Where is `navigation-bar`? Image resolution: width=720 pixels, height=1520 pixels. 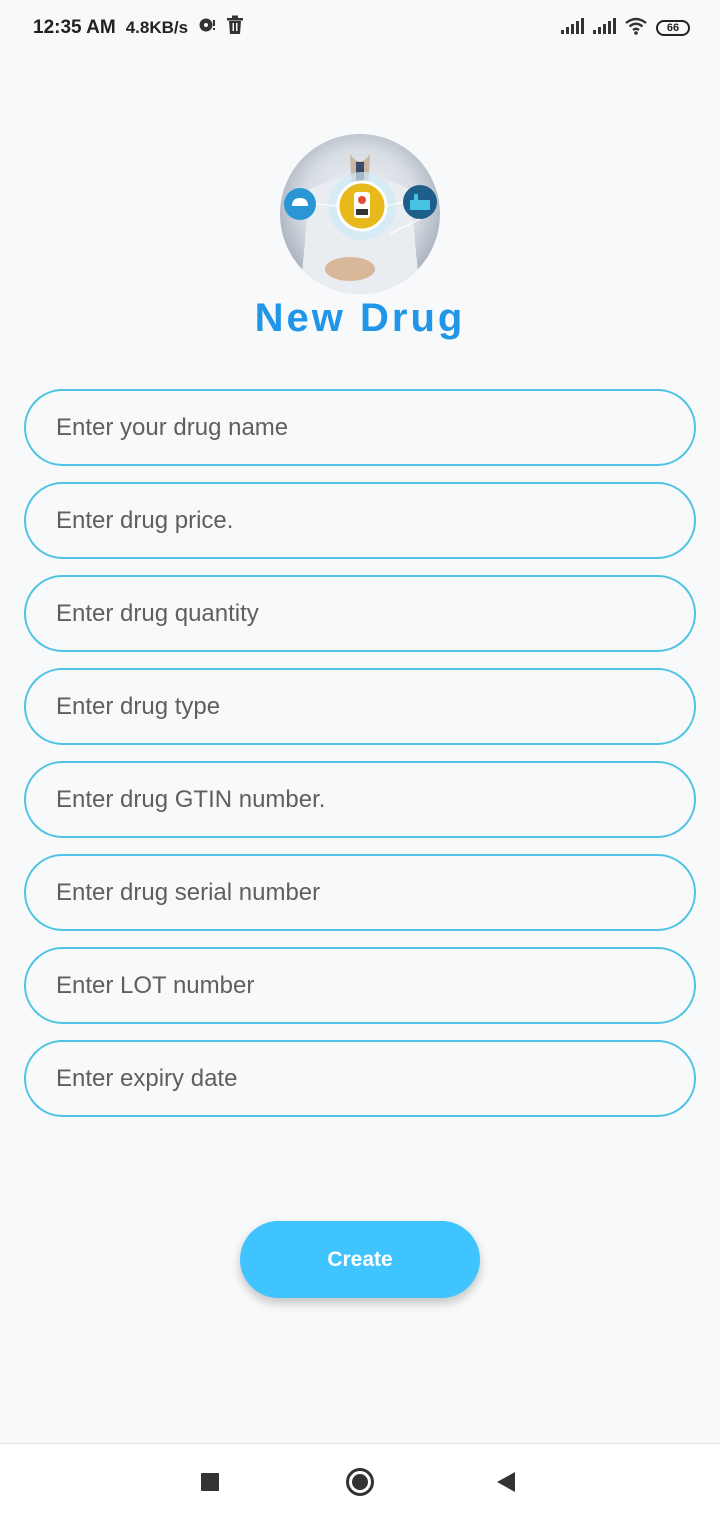
navigation-bar is located at coordinates (360, 1481).